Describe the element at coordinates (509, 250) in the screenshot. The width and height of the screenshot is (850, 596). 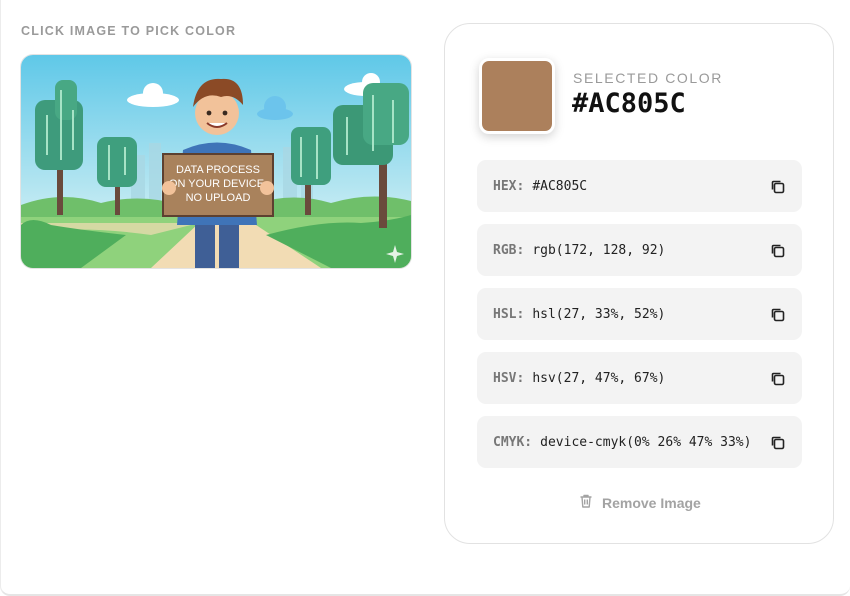
I see `format-key: RGB:` at that location.